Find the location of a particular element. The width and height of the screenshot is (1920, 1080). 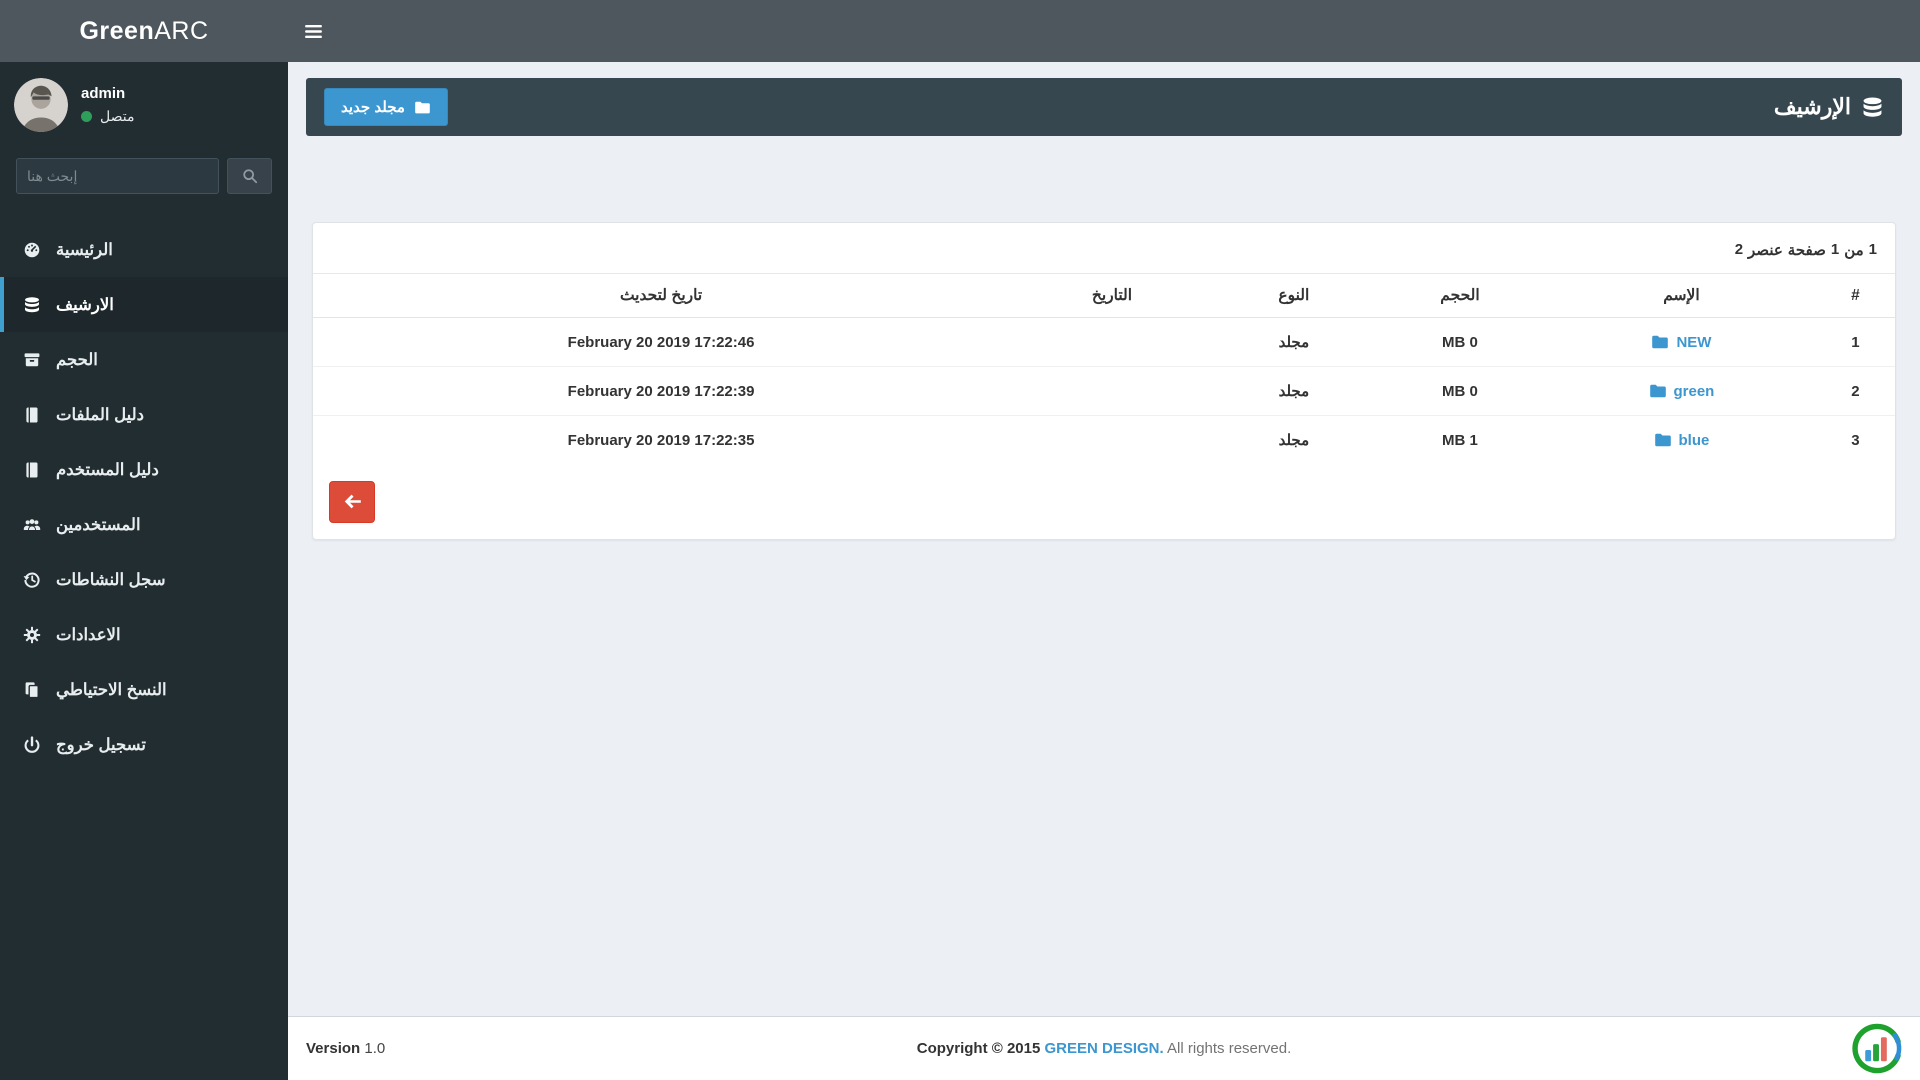

avatar is located at coordinates (41, 105).